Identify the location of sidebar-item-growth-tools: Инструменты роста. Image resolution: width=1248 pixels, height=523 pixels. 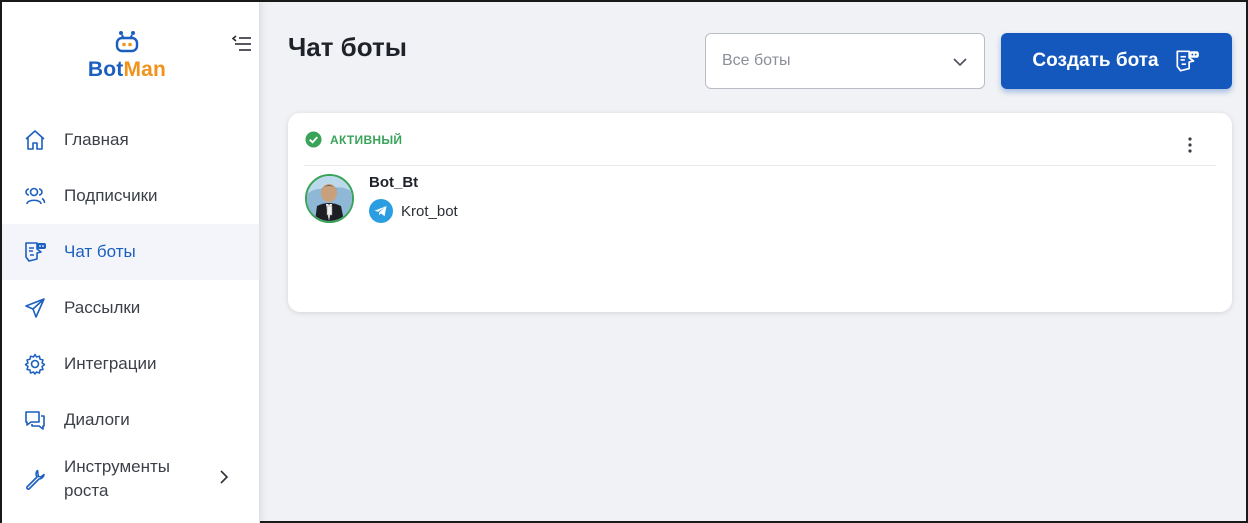
(130, 479).